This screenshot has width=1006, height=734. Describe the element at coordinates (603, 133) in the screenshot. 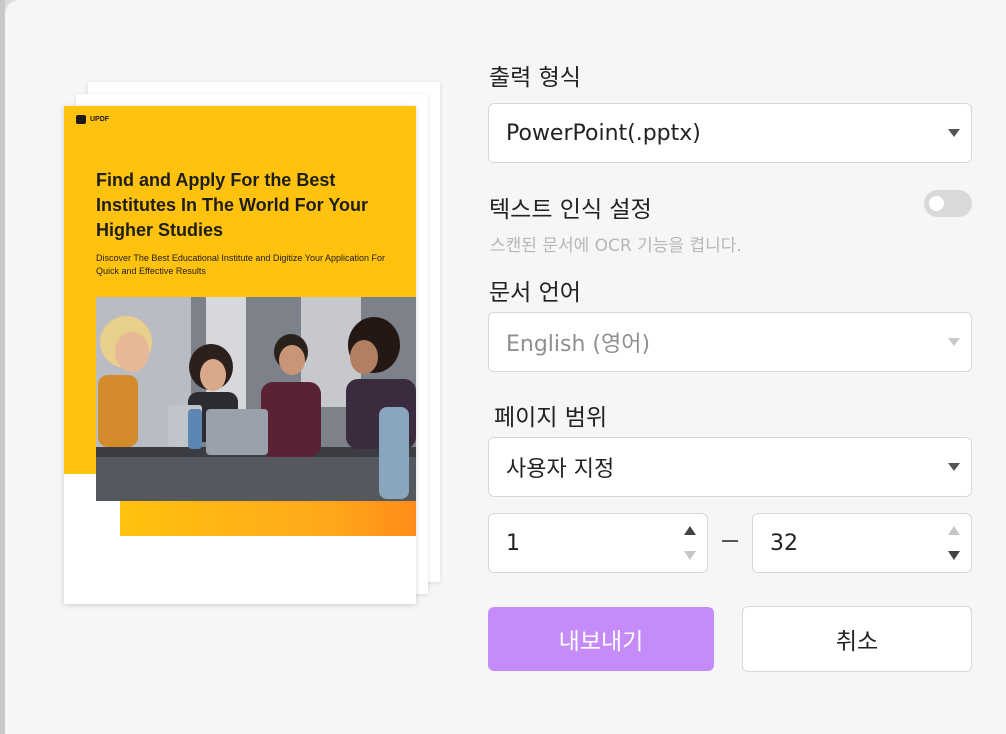

I see `output-format-value: PowerPoint(.pptx)` at that location.